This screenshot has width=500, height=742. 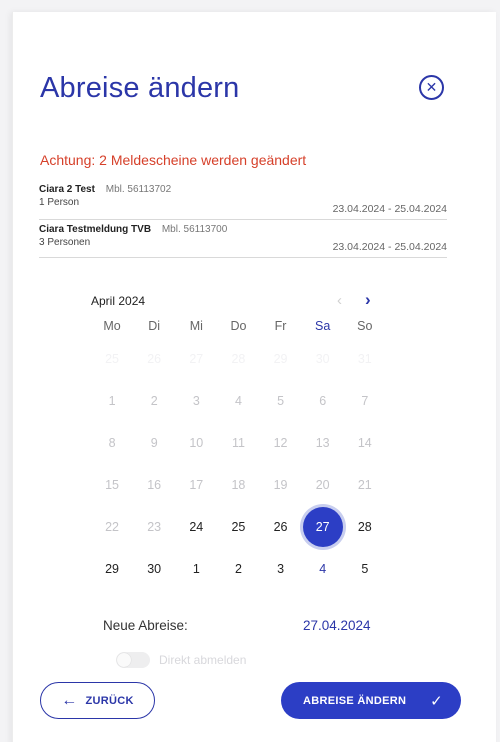 I want to click on calendar-day: 21, so click(x=364, y=485).